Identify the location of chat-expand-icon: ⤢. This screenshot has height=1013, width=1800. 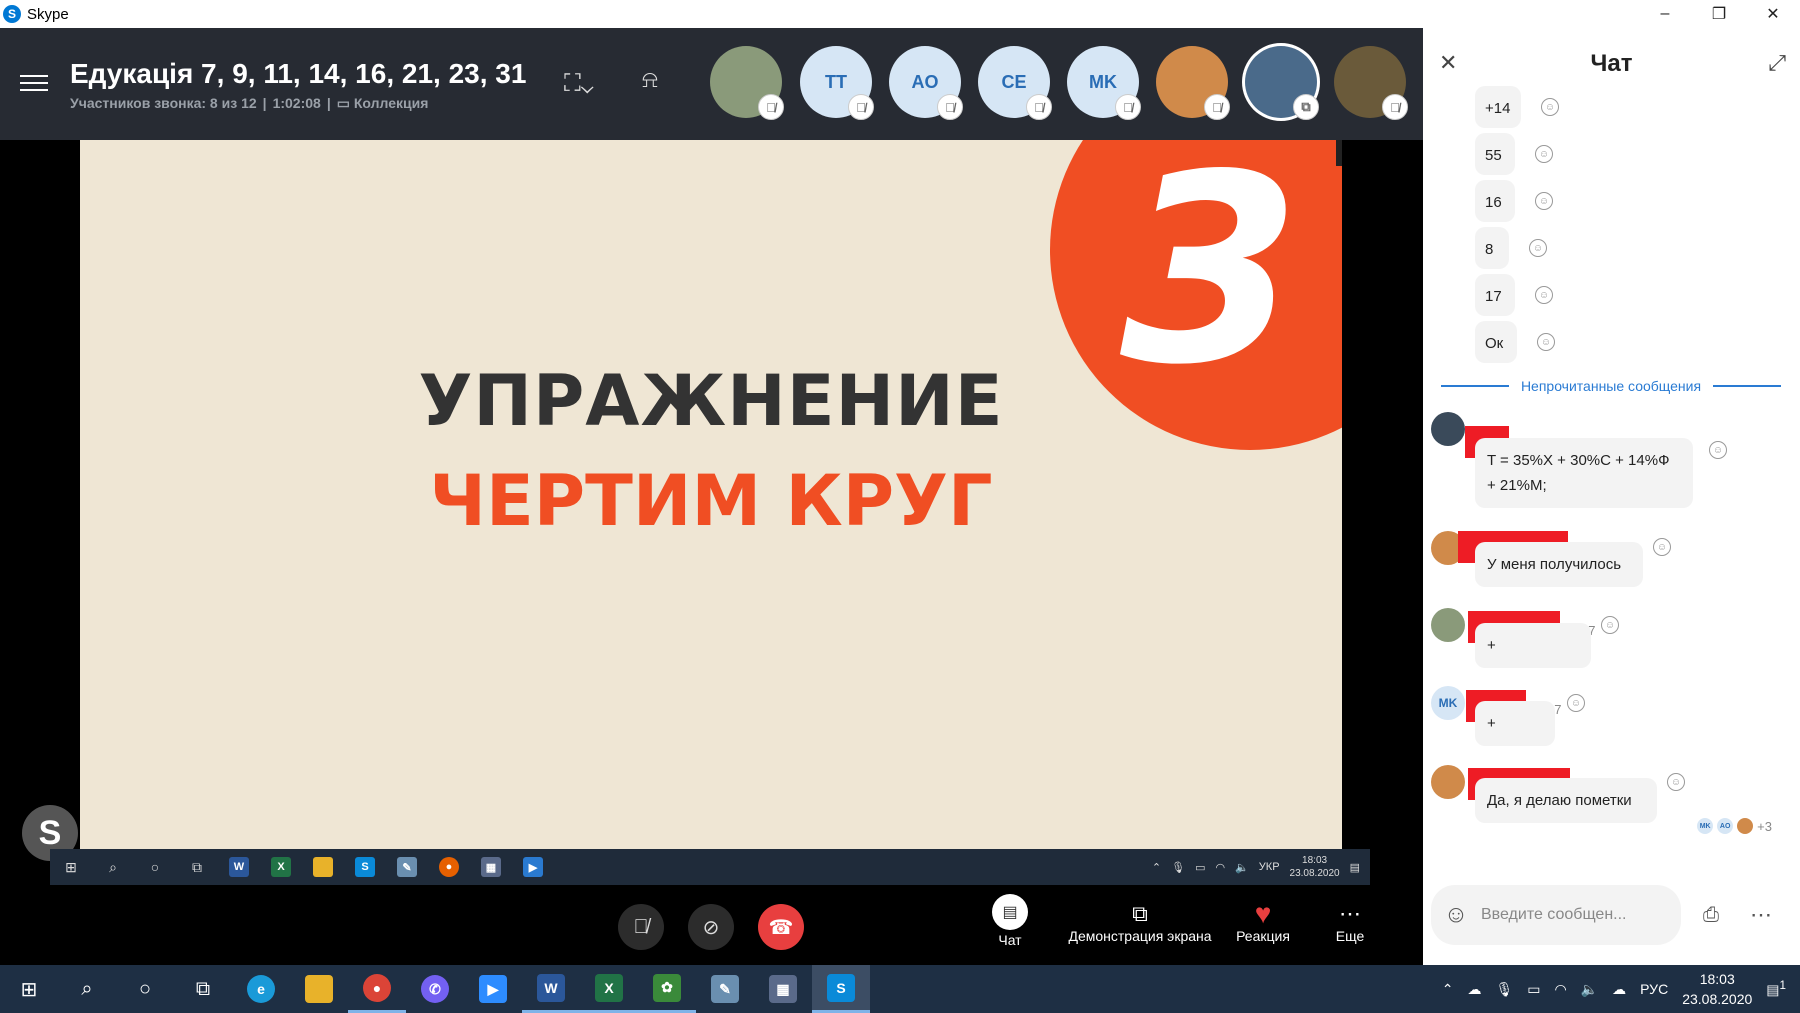
(1777, 63).